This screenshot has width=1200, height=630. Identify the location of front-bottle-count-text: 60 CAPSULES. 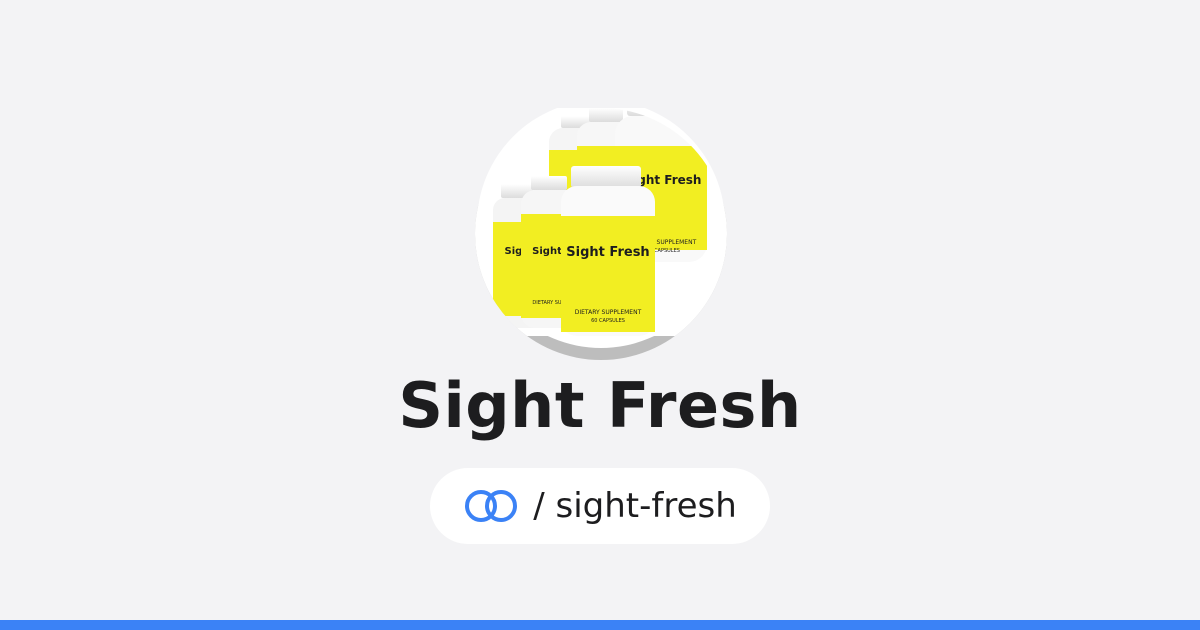
(608, 321).